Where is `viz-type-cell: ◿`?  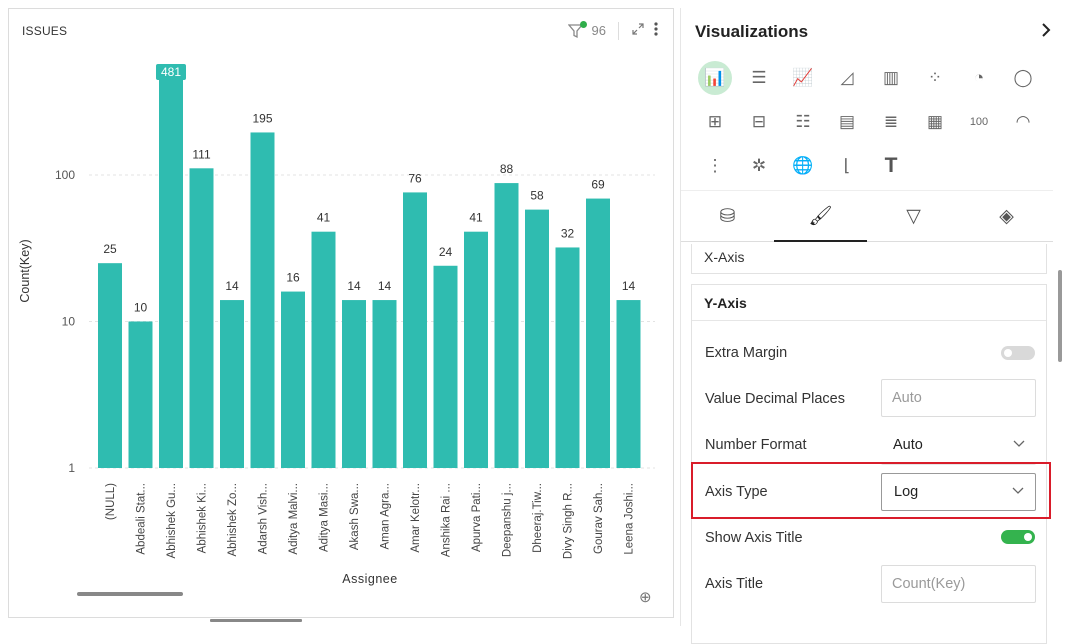 viz-type-cell: ◿ is located at coordinates (847, 78).